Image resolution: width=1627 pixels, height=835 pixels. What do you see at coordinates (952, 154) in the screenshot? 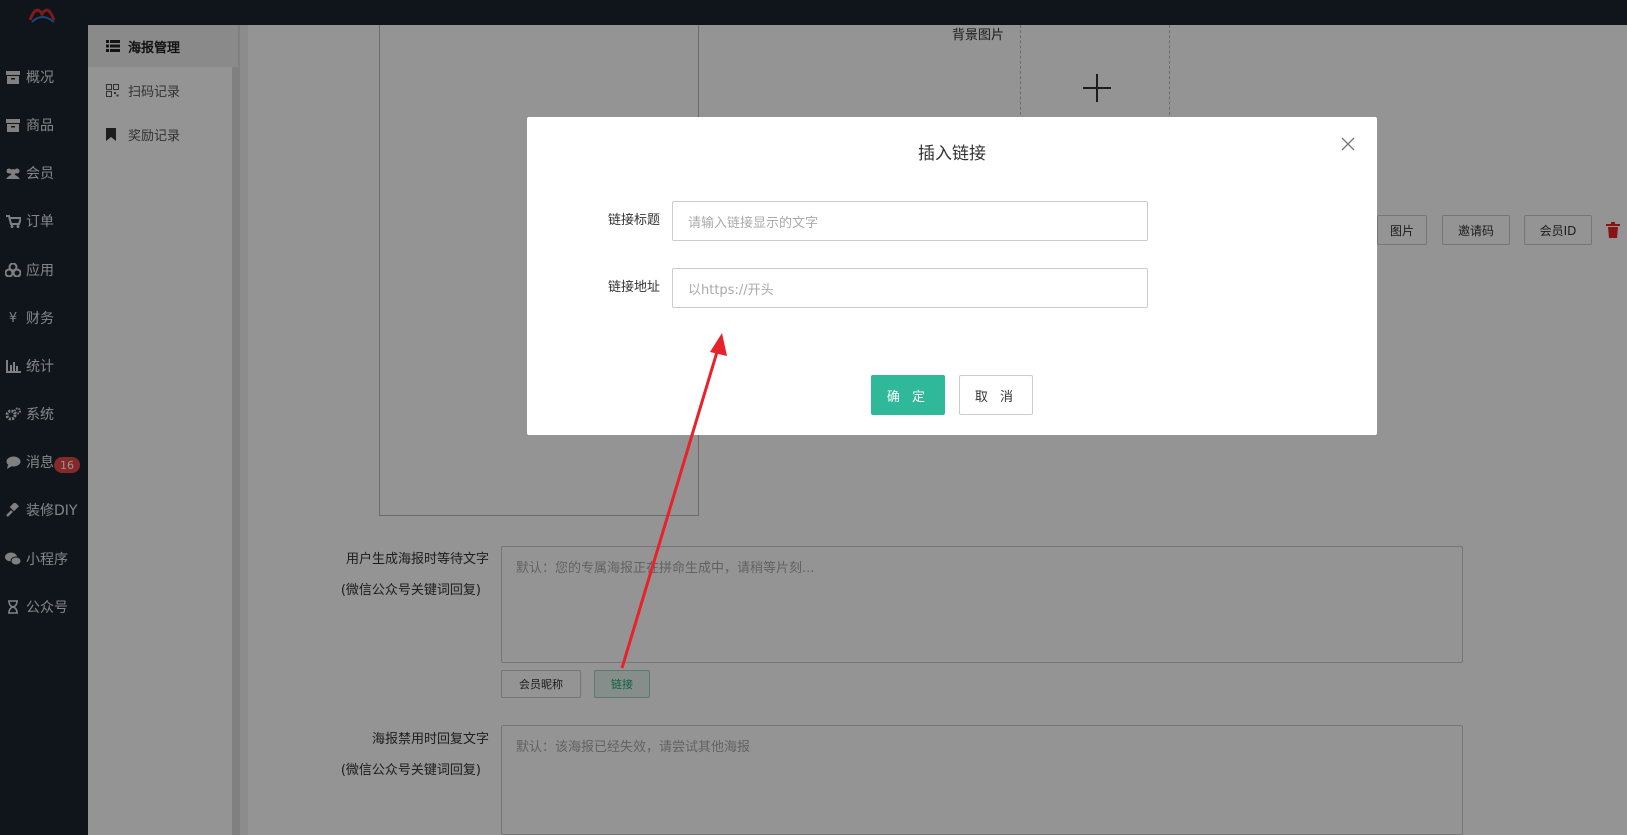
I see `dialog-title: 插入链接` at bounding box center [952, 154].